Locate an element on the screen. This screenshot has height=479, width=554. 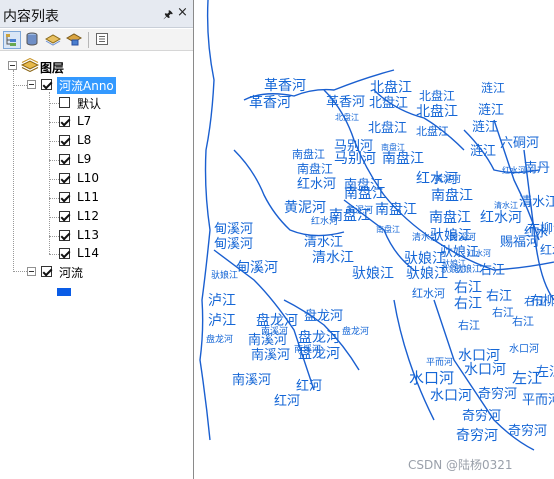
list-by-selection-icon is located at coordinates (74, 40).